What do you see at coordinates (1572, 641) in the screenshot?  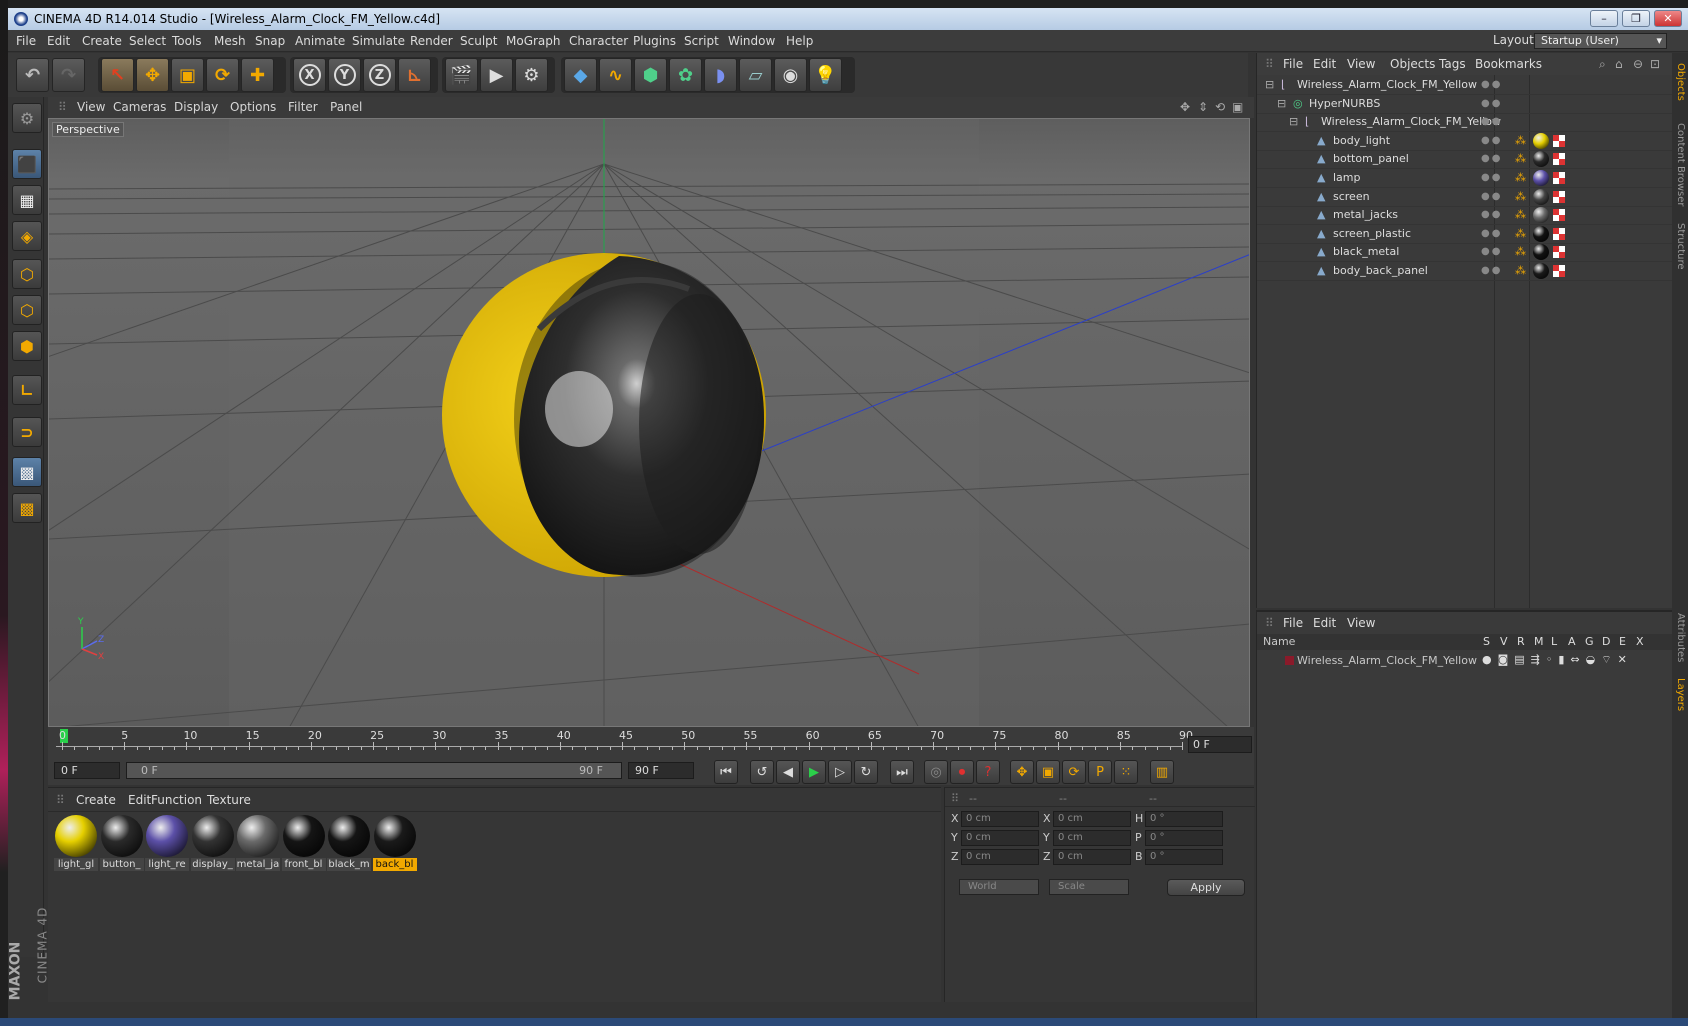 I see `layer-column-header: A` at bounding box center [1572, 641].